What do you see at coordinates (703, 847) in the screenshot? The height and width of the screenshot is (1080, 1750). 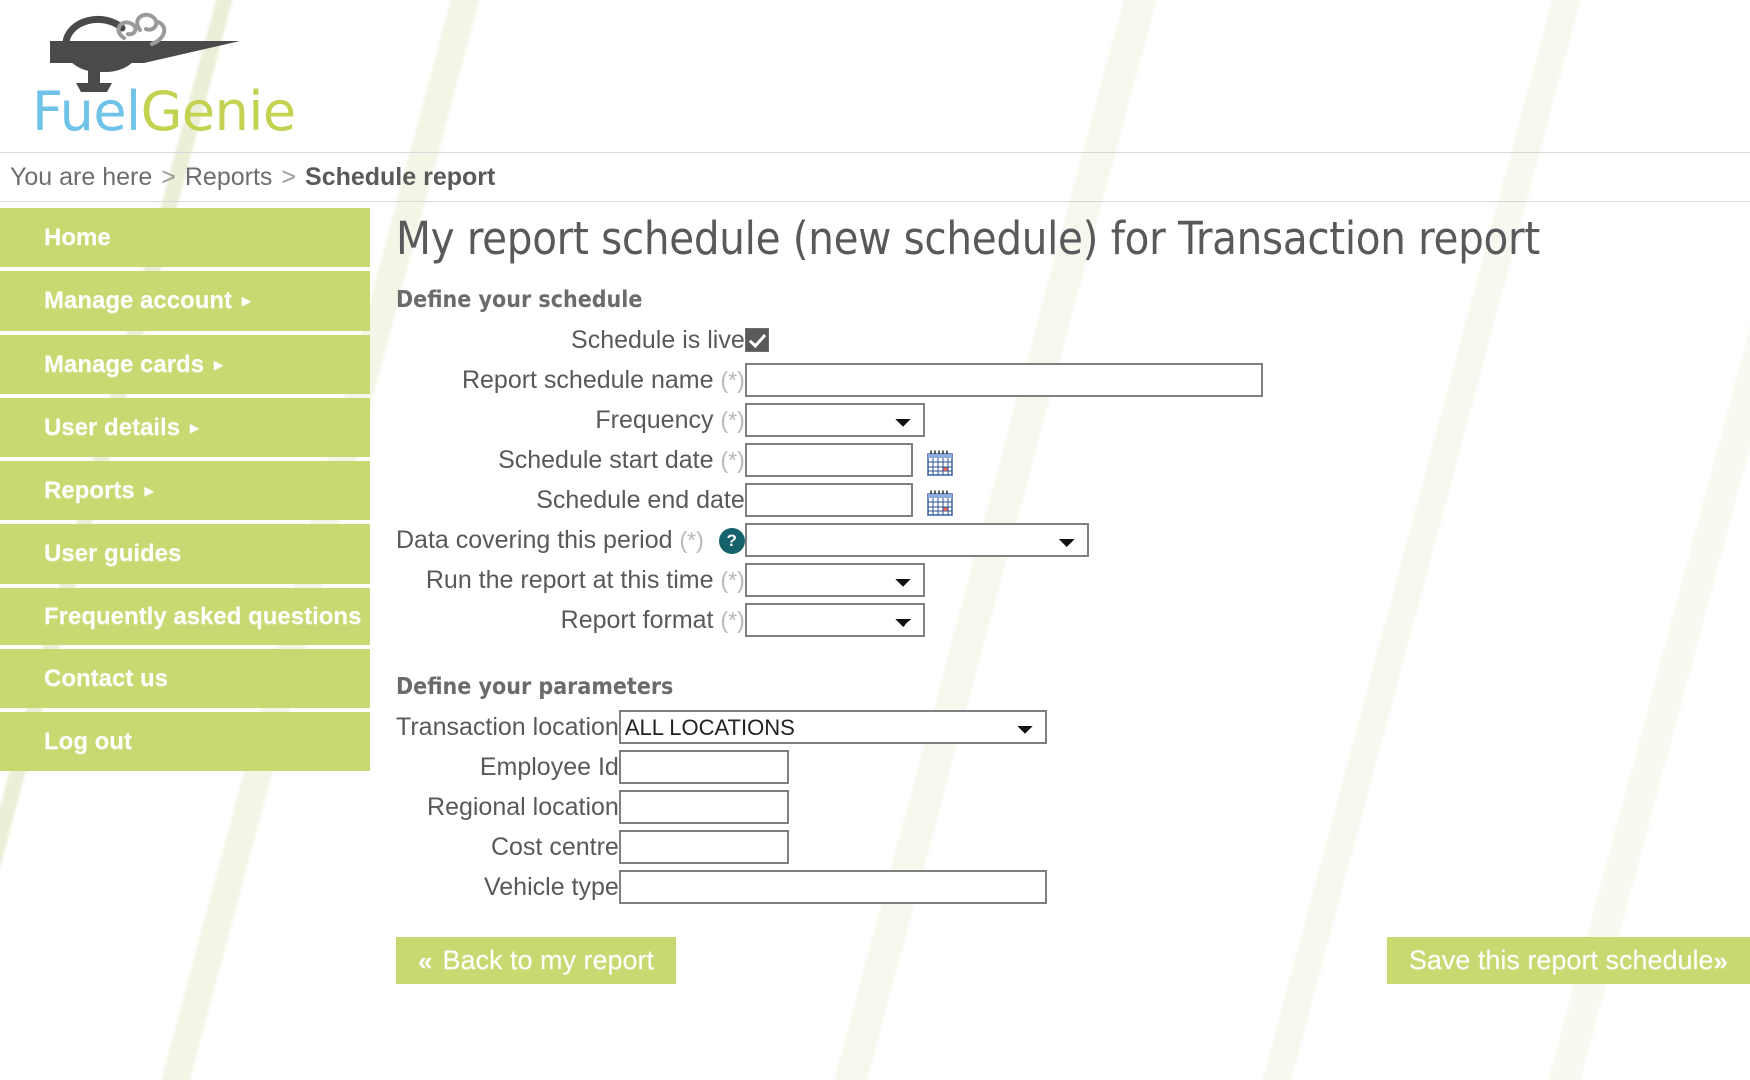 I see `cost-centre-input` at bounding box center [703, 847].